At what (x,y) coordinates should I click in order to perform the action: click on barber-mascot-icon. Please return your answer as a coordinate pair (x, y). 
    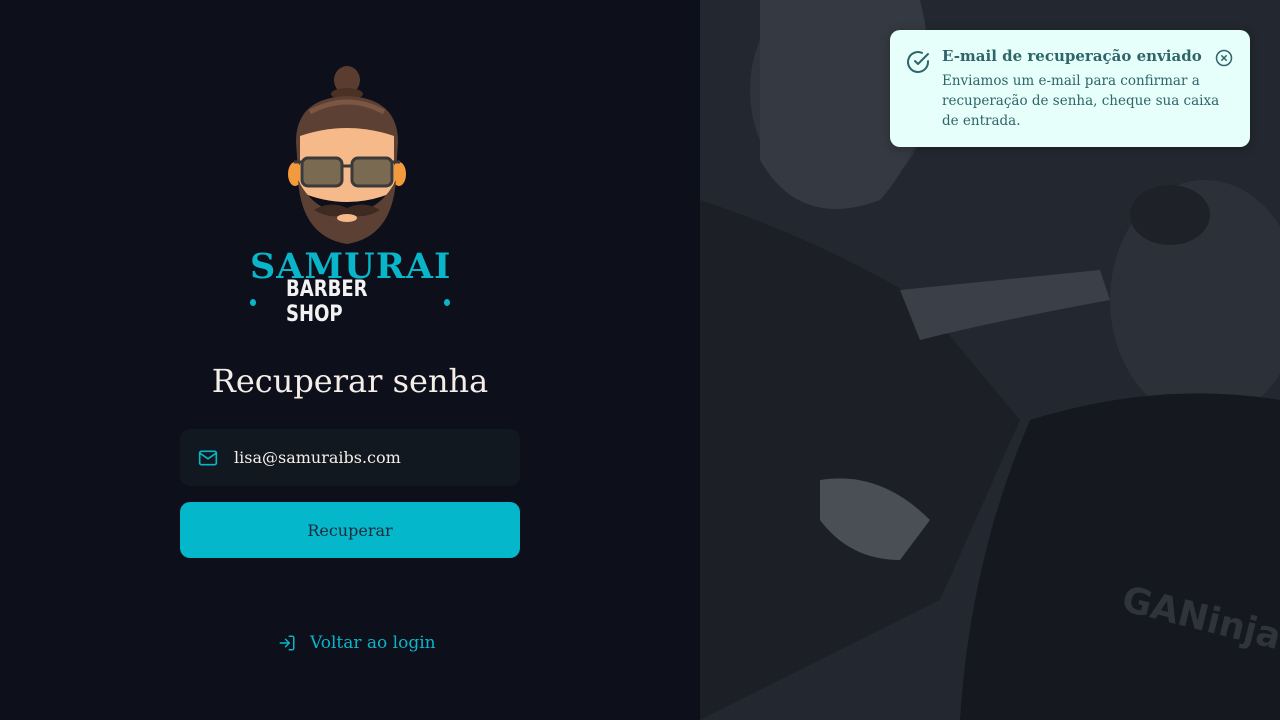
    Looking at the image, I should click on (347, 155).